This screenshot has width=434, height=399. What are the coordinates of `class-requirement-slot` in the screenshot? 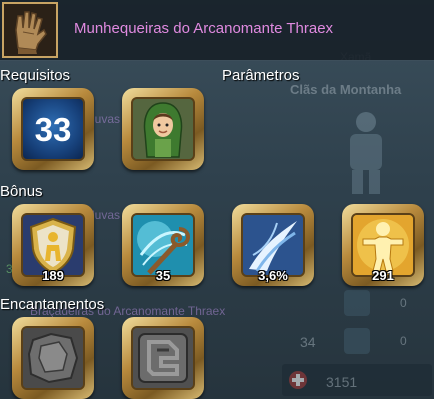 It's located at (163, 129).